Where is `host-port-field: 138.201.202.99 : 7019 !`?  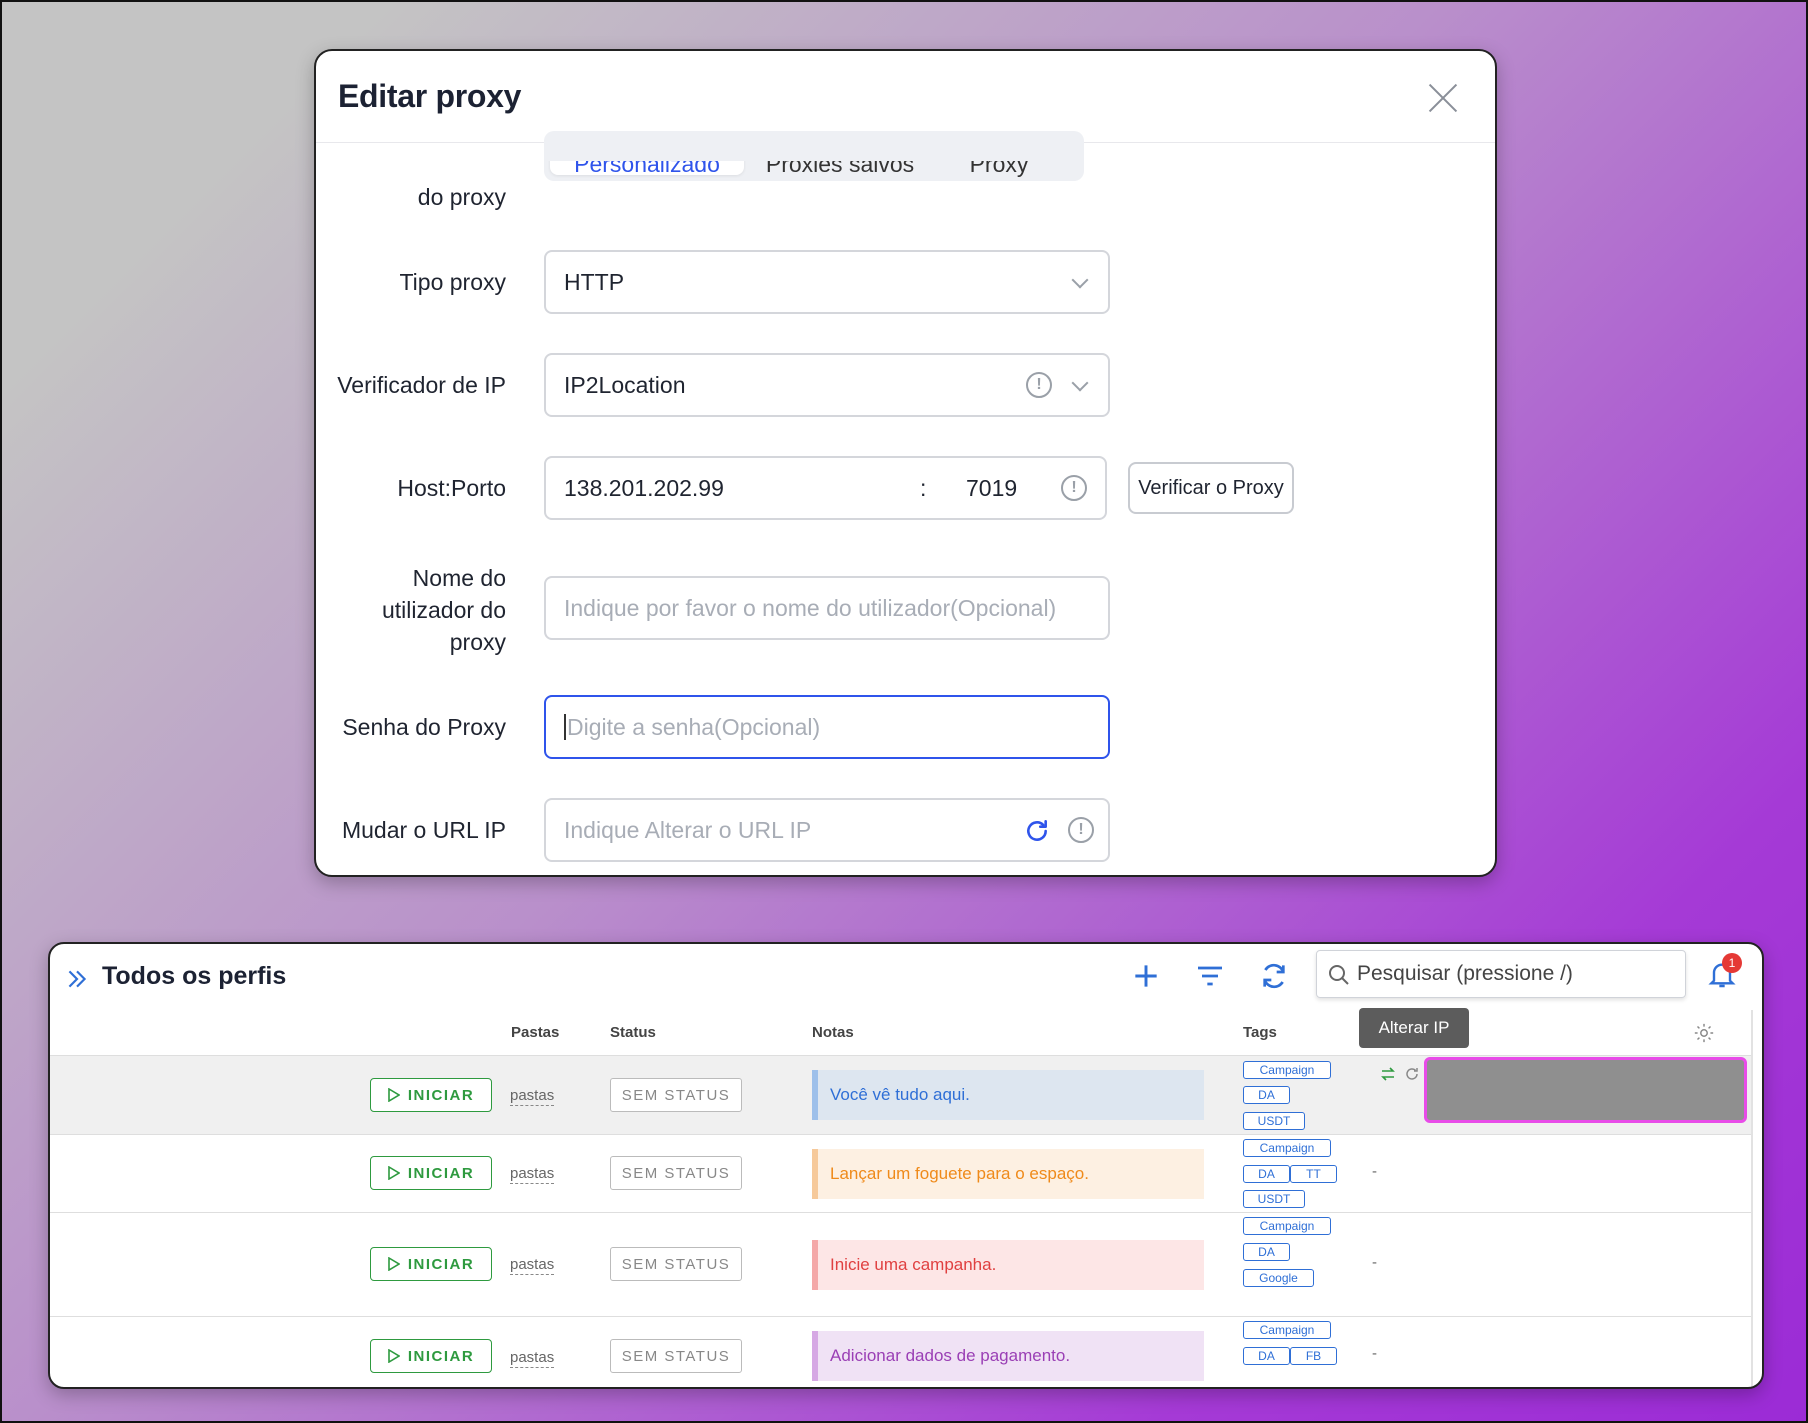
host-port-field: 138.201.202.99 : 7019 ! is located at coordinates (825, 488).